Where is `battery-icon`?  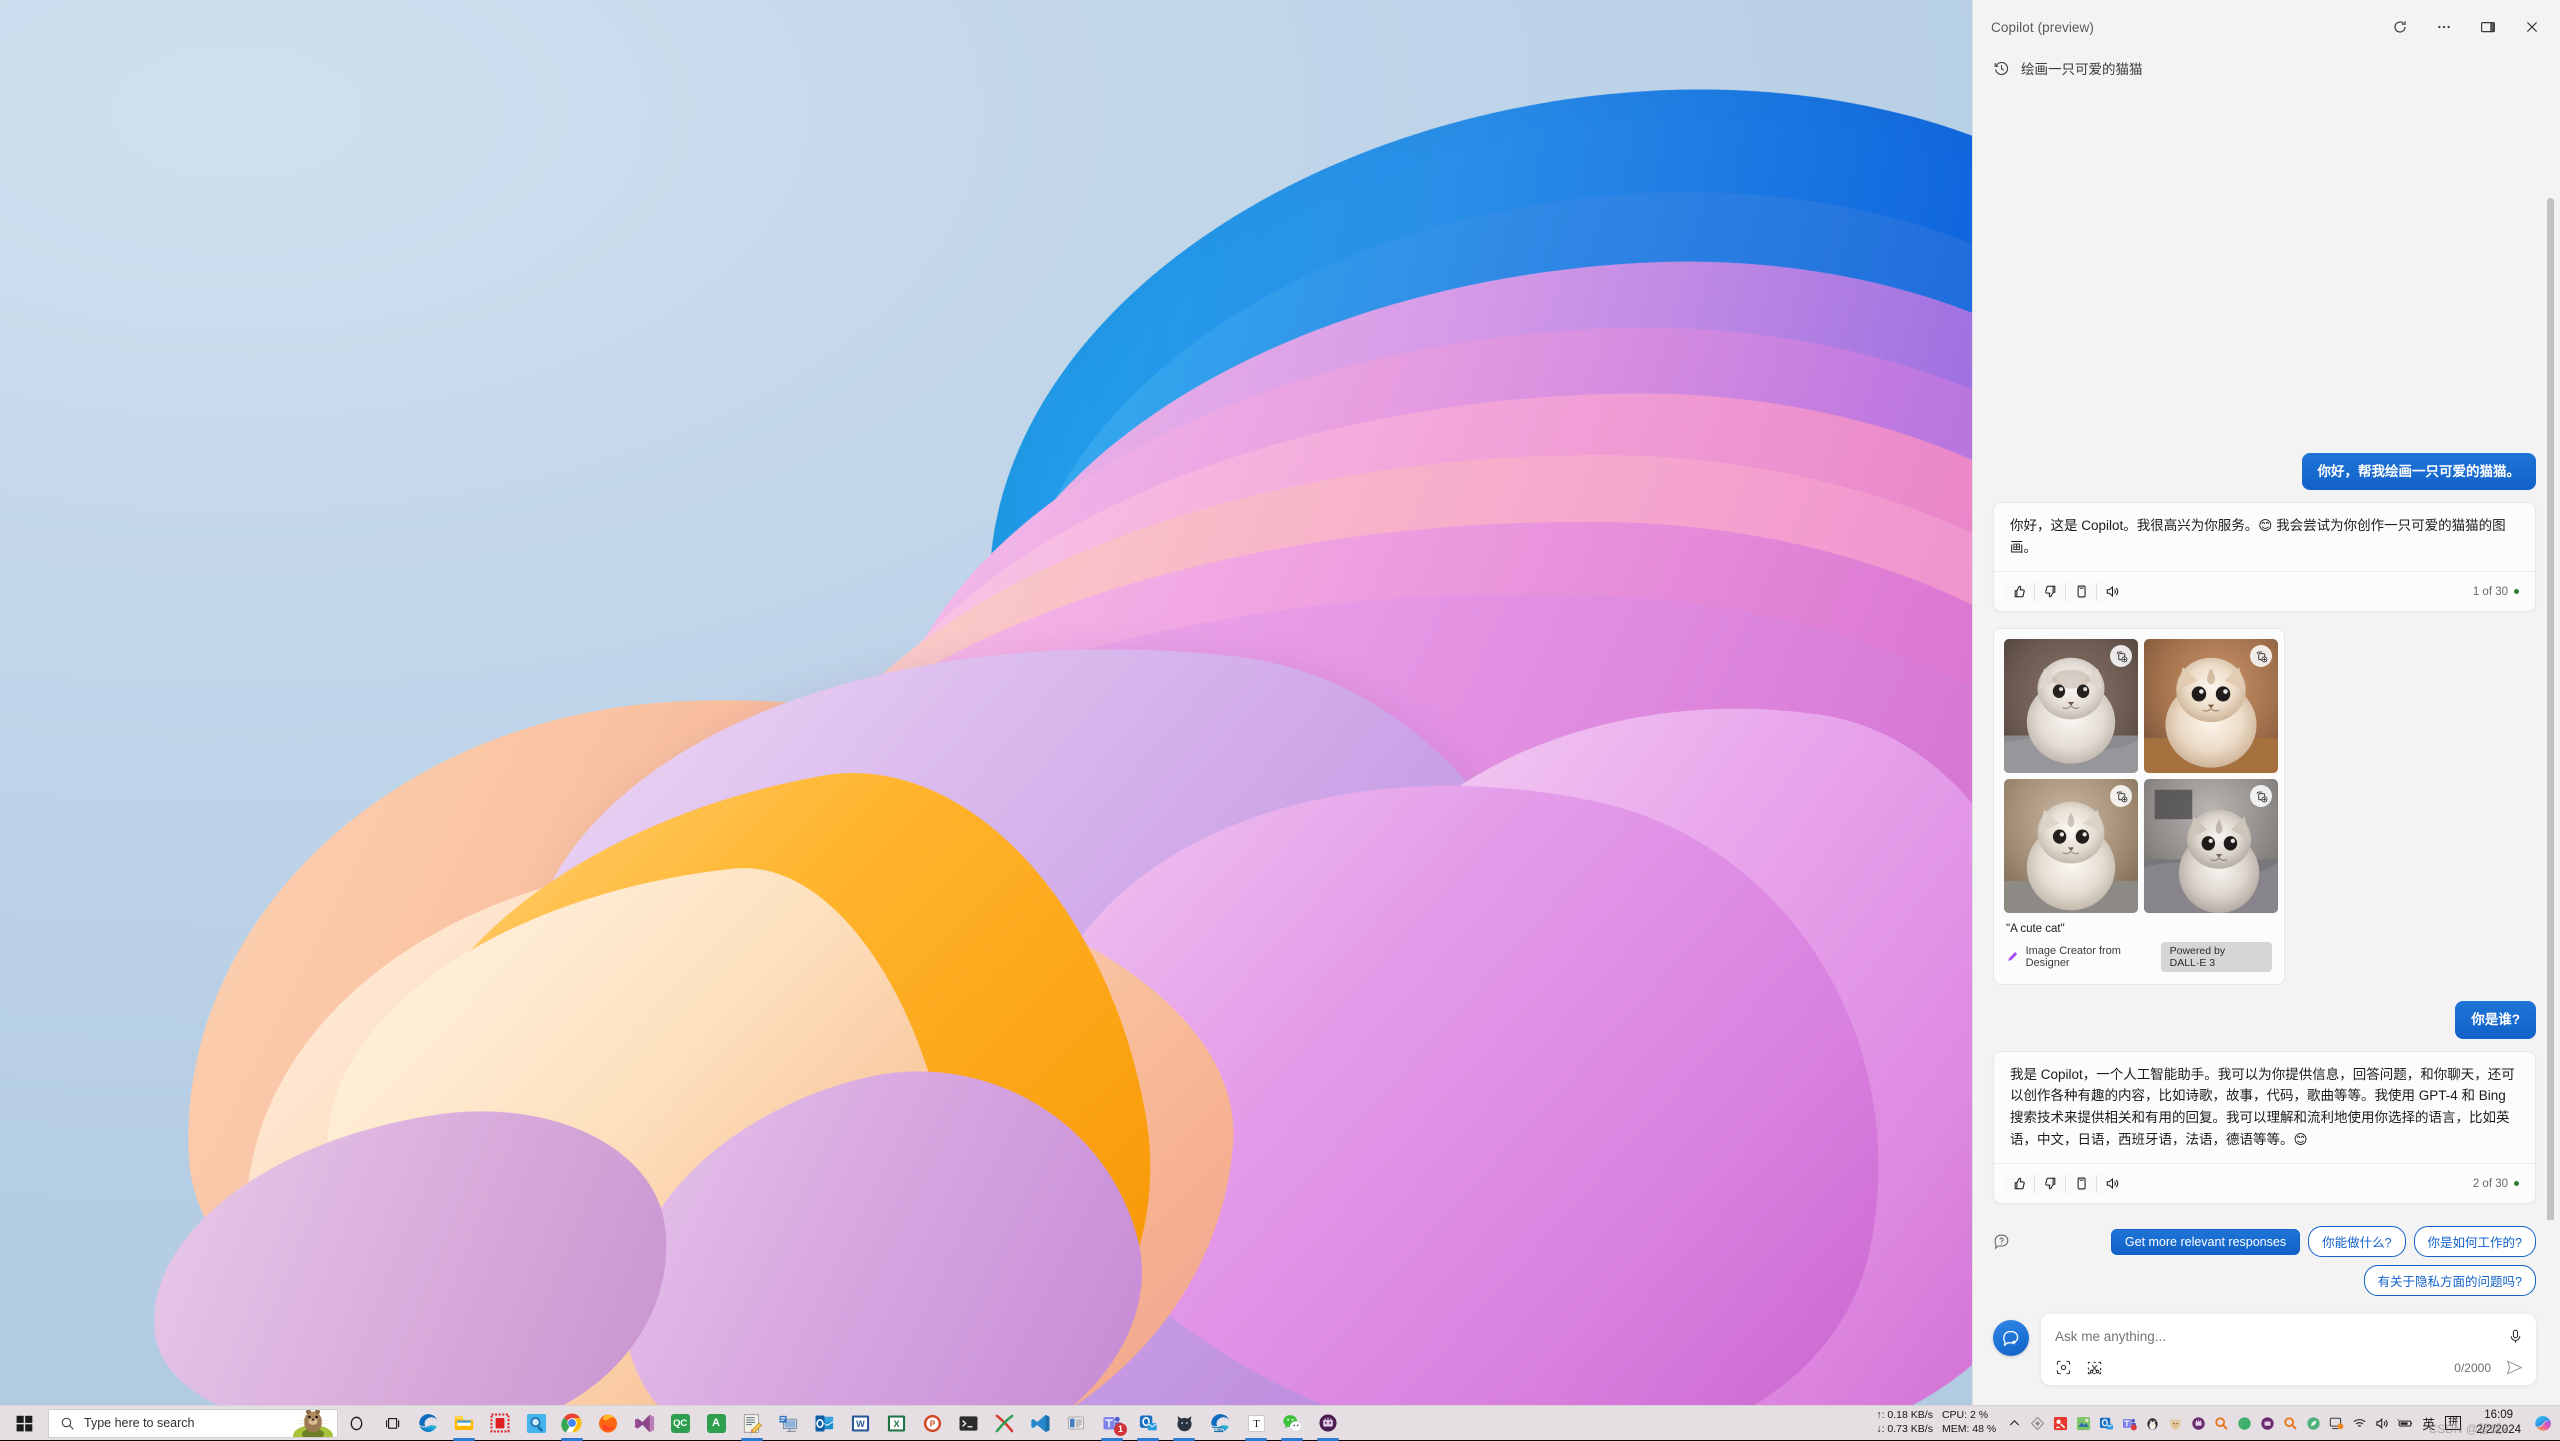 battery-icon is located at coordinates (2406, 1423).